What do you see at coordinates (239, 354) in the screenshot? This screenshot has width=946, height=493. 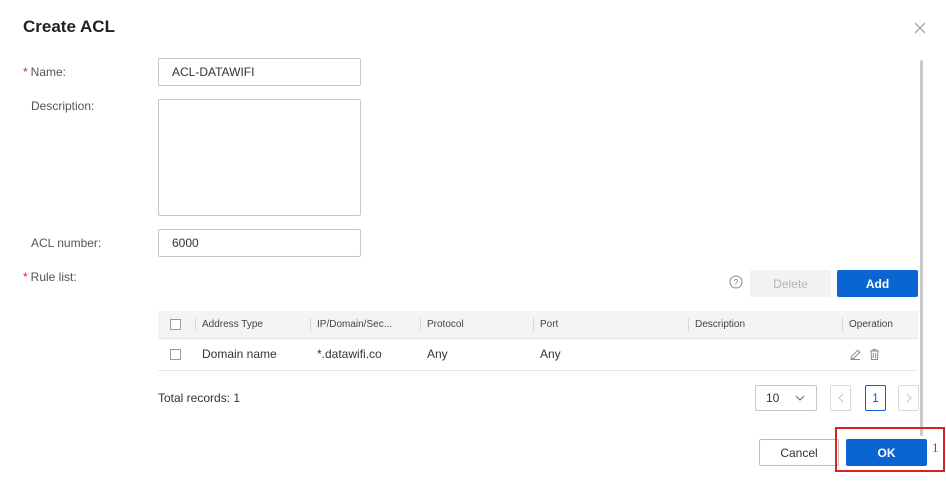 I see `cell-address-type: Domain name` at bounding box center [239, 354].